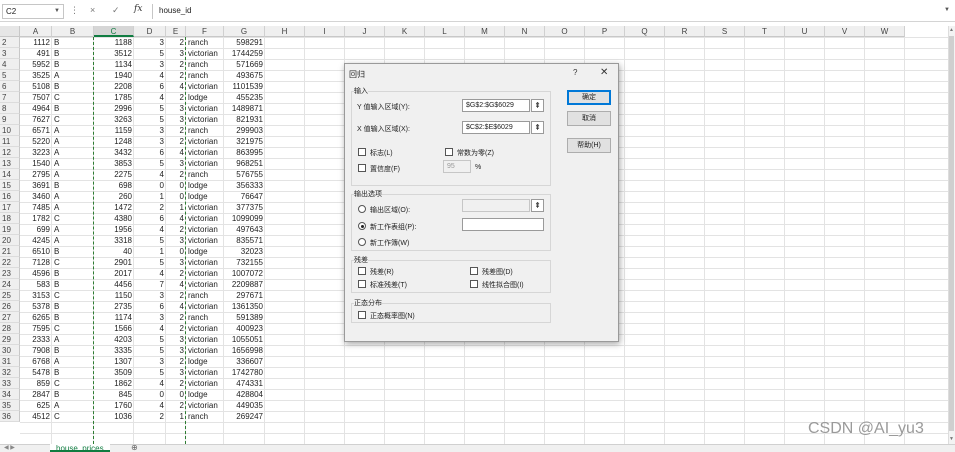  What do you see at coordinates (575, 72) in the screenshot?
I see `help-icon: ?` at bounding box center [575, 72].